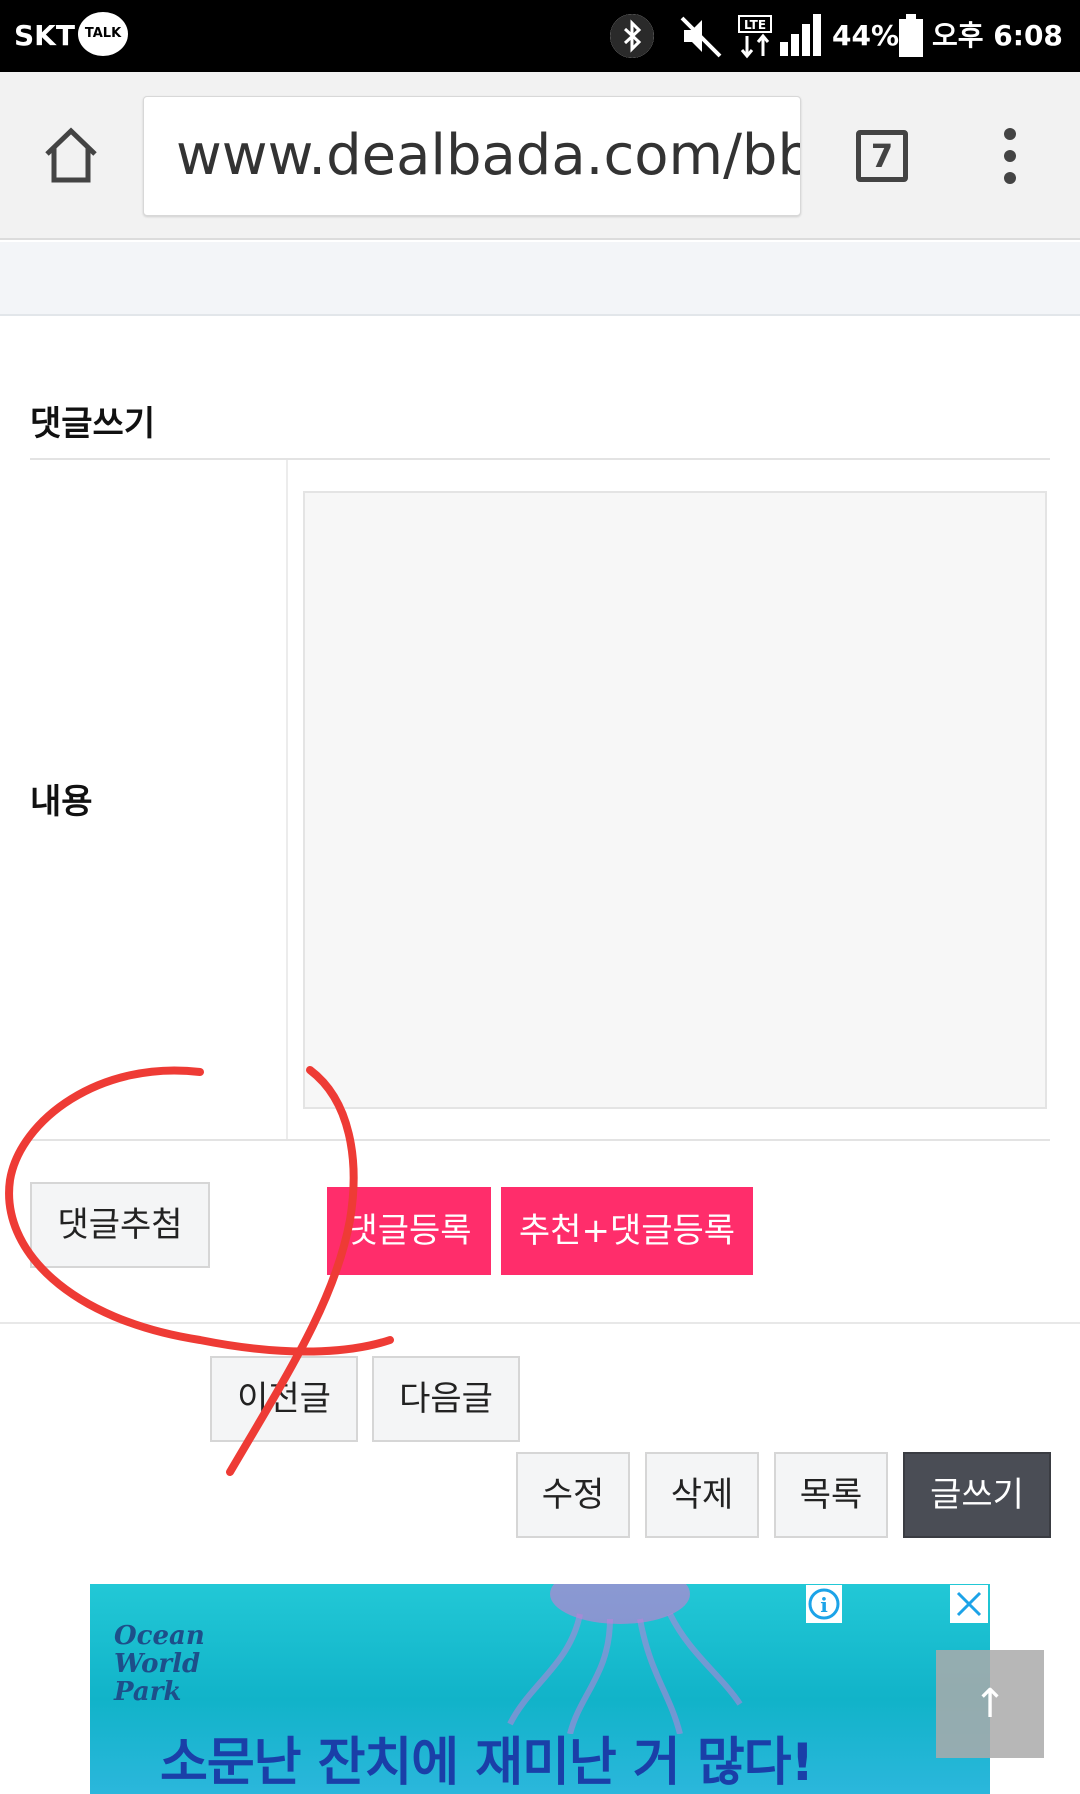  I want to click on svg-text: i, so click(824, 1605).